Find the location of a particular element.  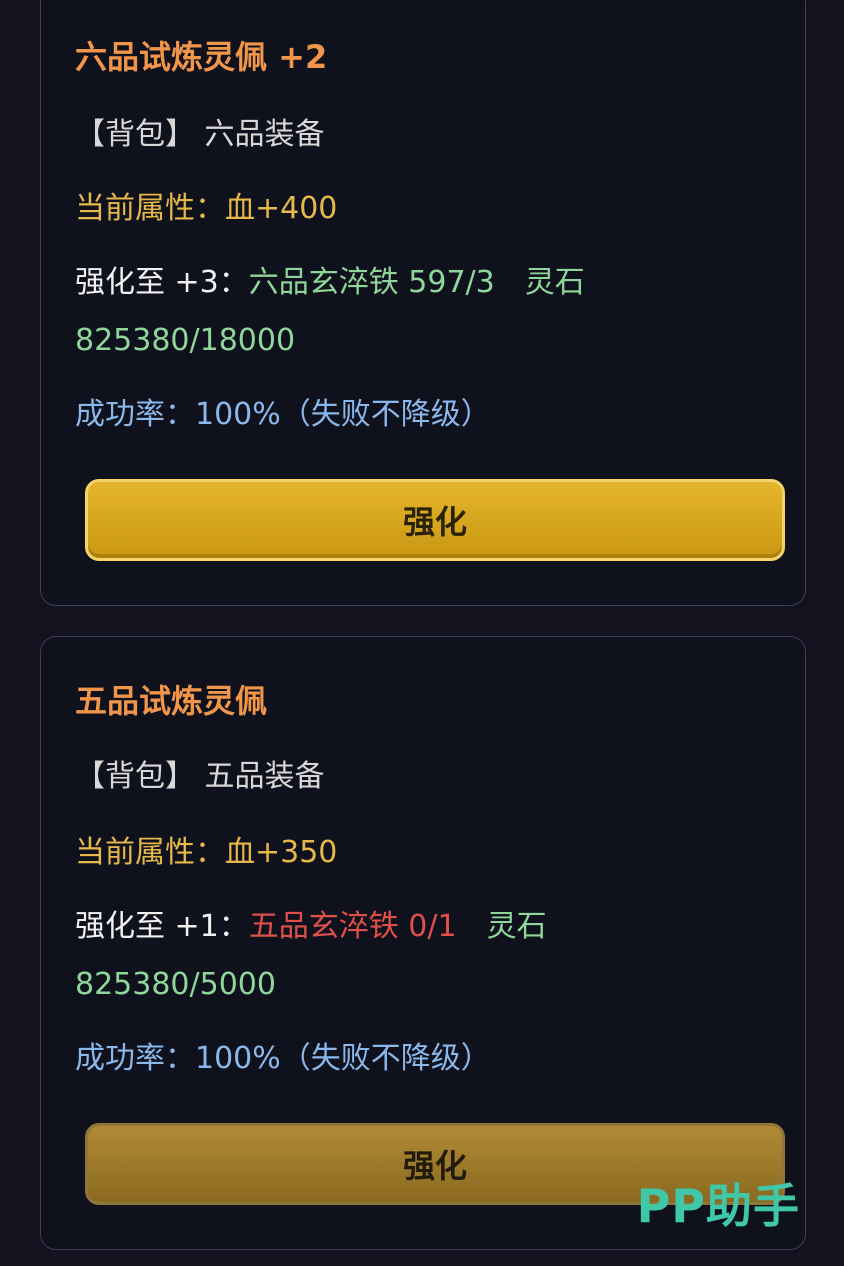

bag-type: 六品装备 is located at coordinates (264, 134).